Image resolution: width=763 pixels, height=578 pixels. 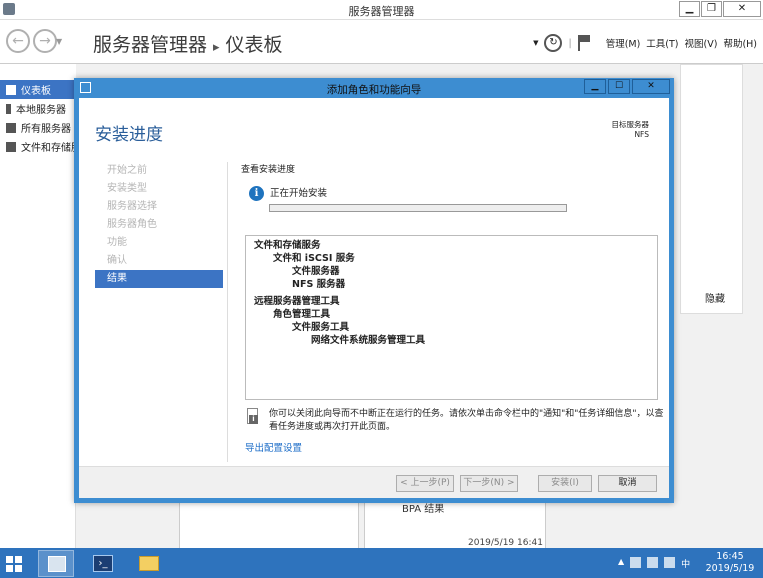 What do you see at coordinates (38, 314) in the screenshot?
I see `sidebar: 仪表板 本地服务器 所有服务器 文件和存储服务` at bounding box center [38, 314].